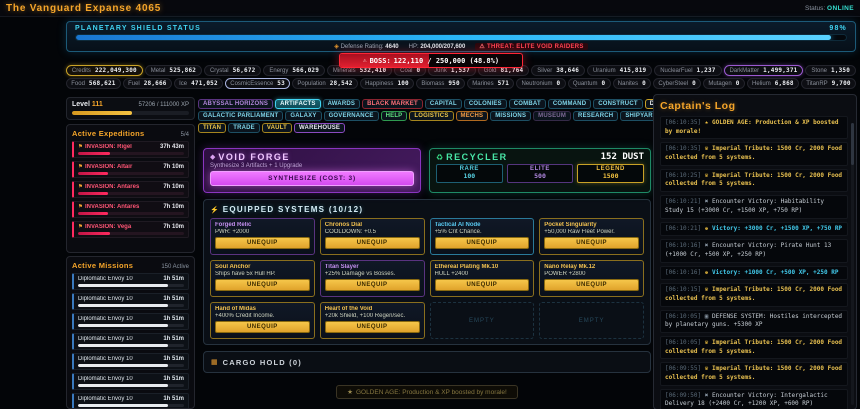 The width and height of the screenshot is (860, 409). Describe the element at coordinates (213, 157) in the screenshot. I see `gem-icon: ◆` at that location.